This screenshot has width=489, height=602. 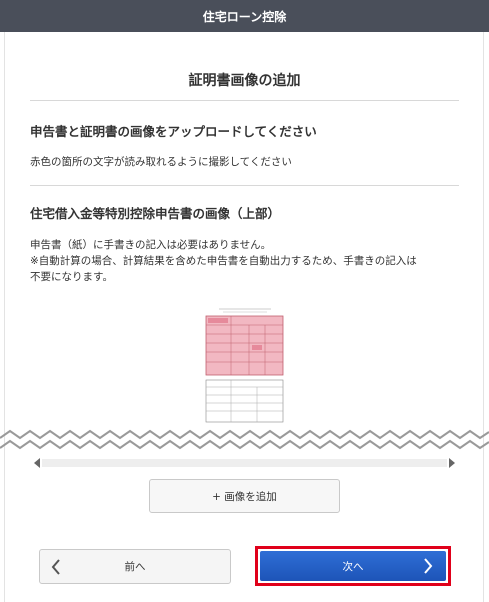 What do you see at coordinates (71, 277) in the screenshot?
I see `image-block-line-3: 不要になります。` at bounding box center [71, 277].